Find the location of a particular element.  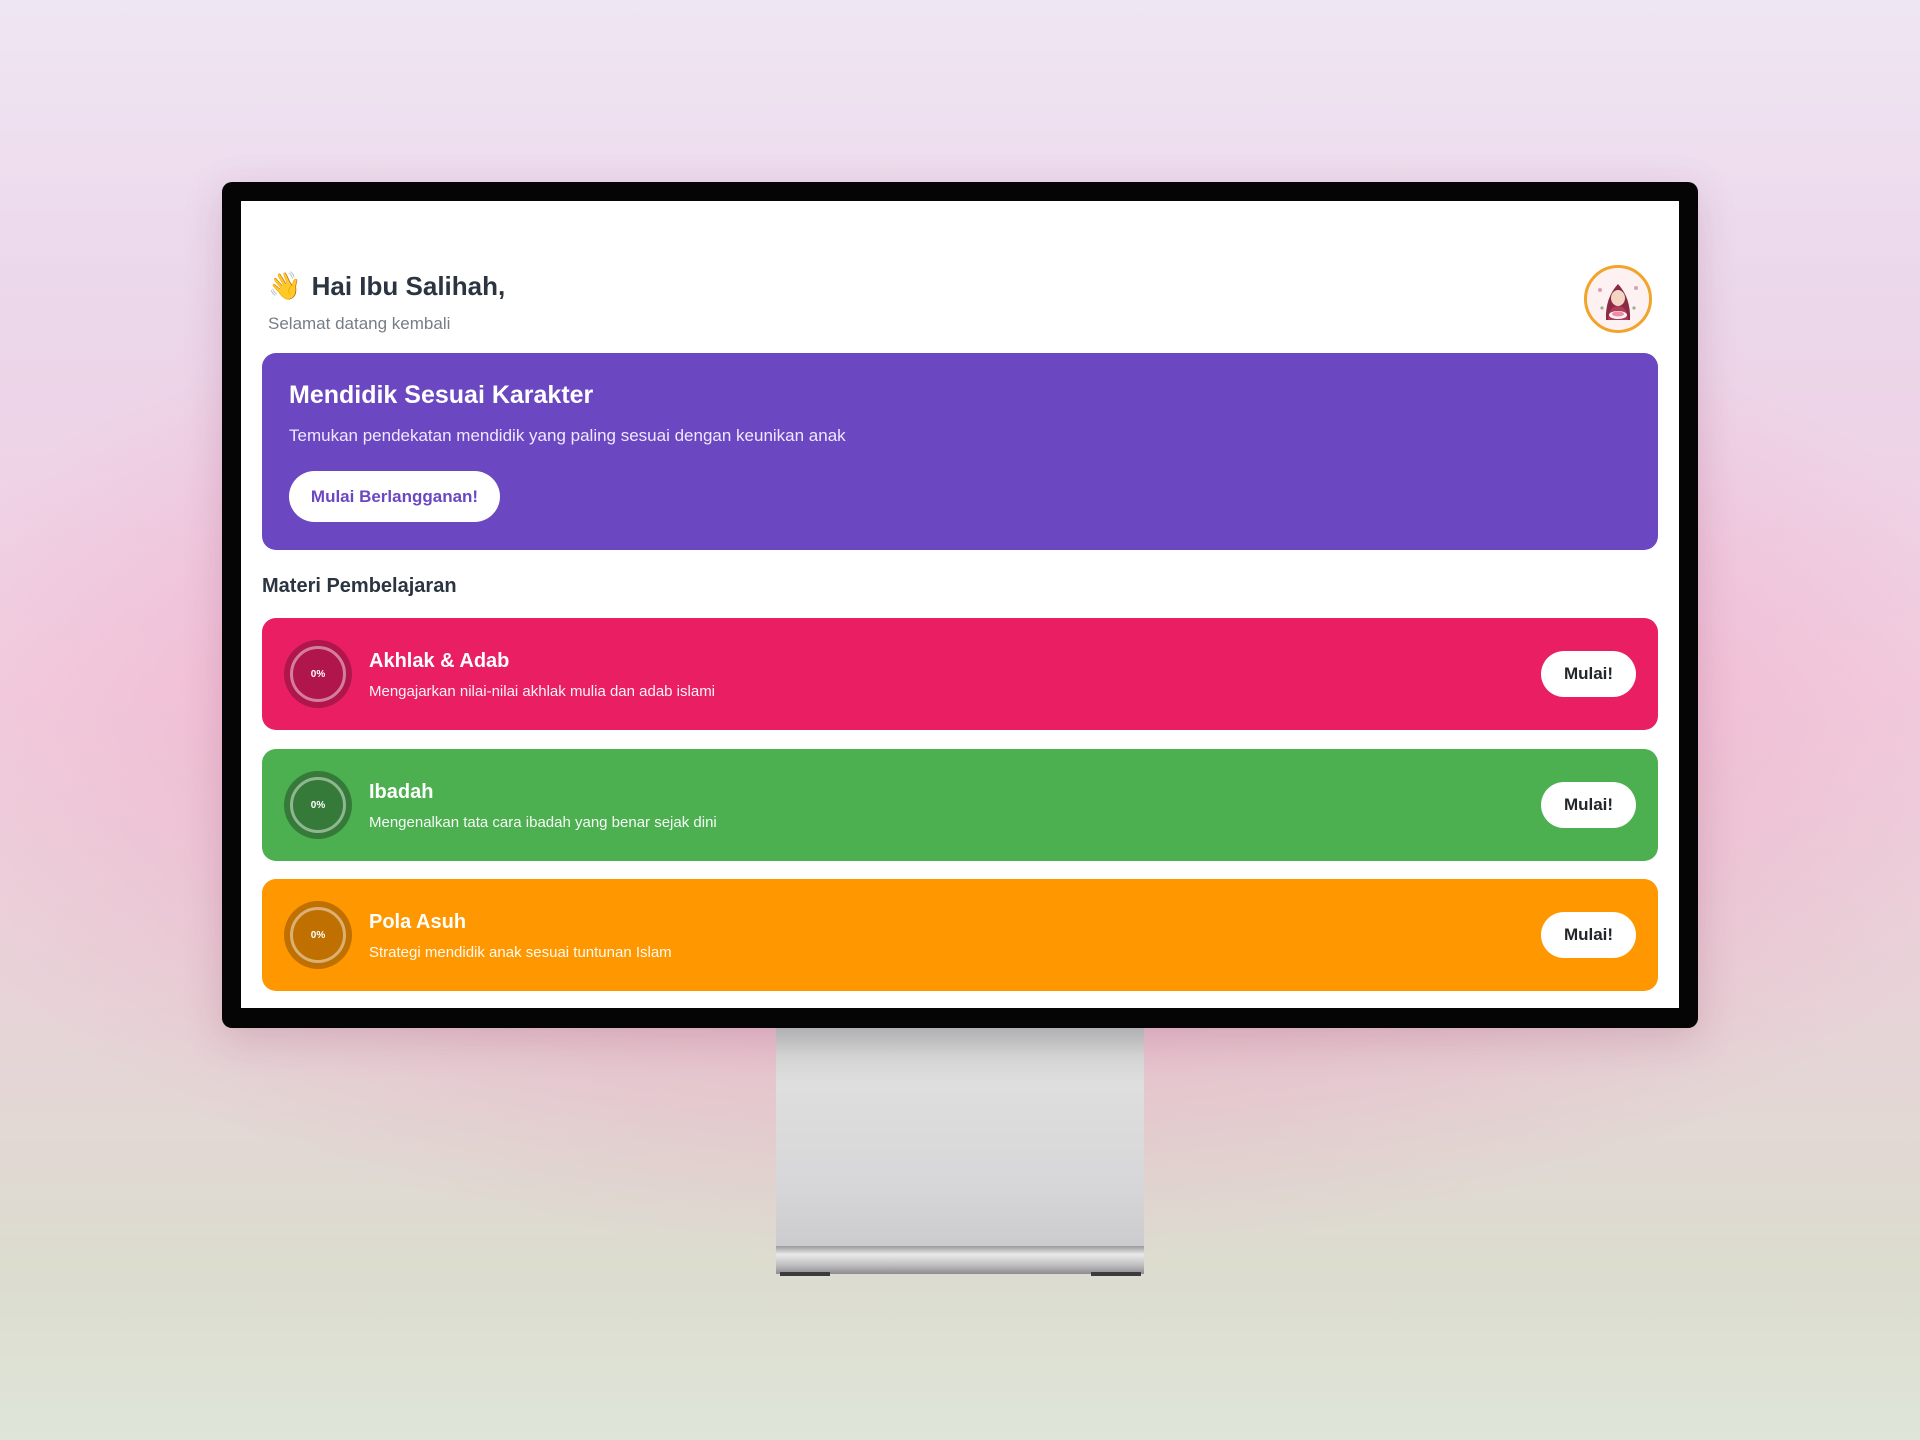

monitor-stand is located at coordinates (960, 1139).